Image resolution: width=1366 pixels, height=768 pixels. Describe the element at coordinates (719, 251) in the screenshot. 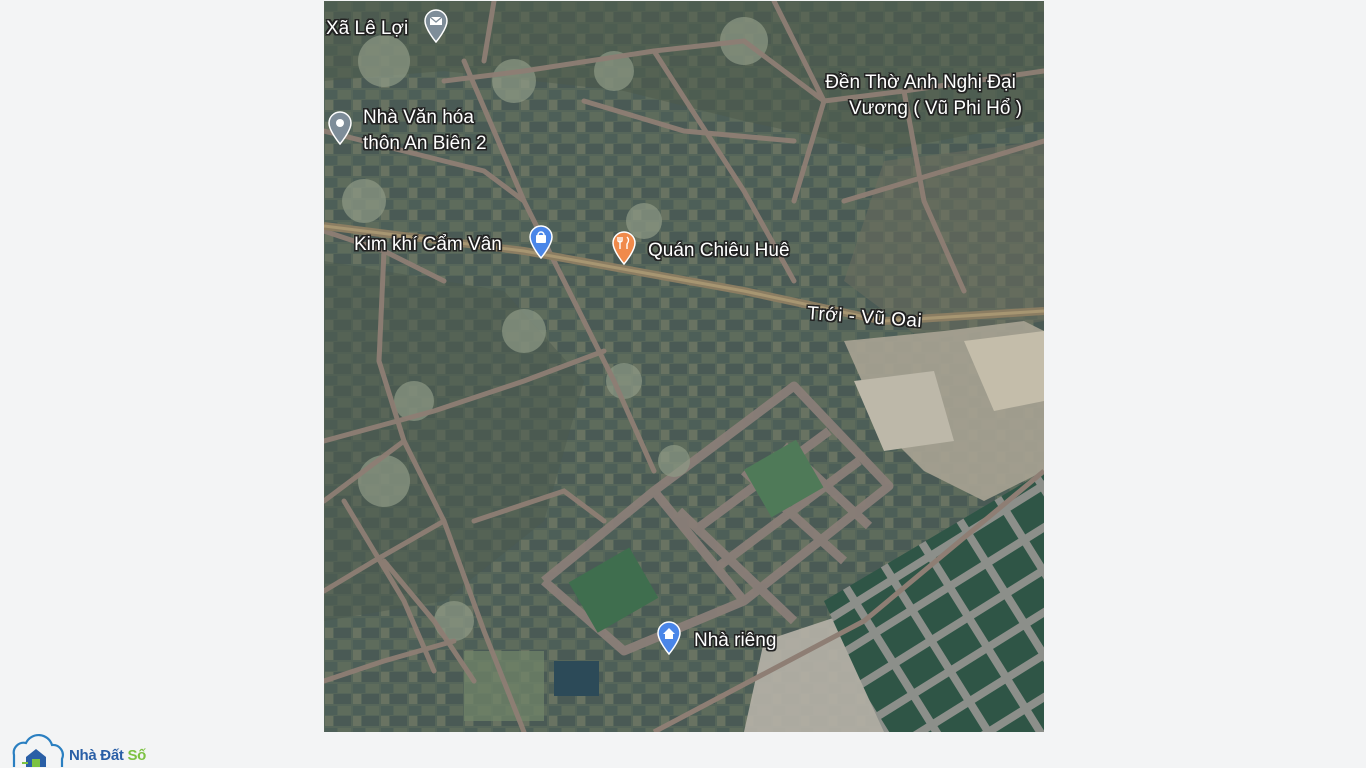

I see `place-label-quan-chieu-hue: Quán Chiêu Huê` at that location.